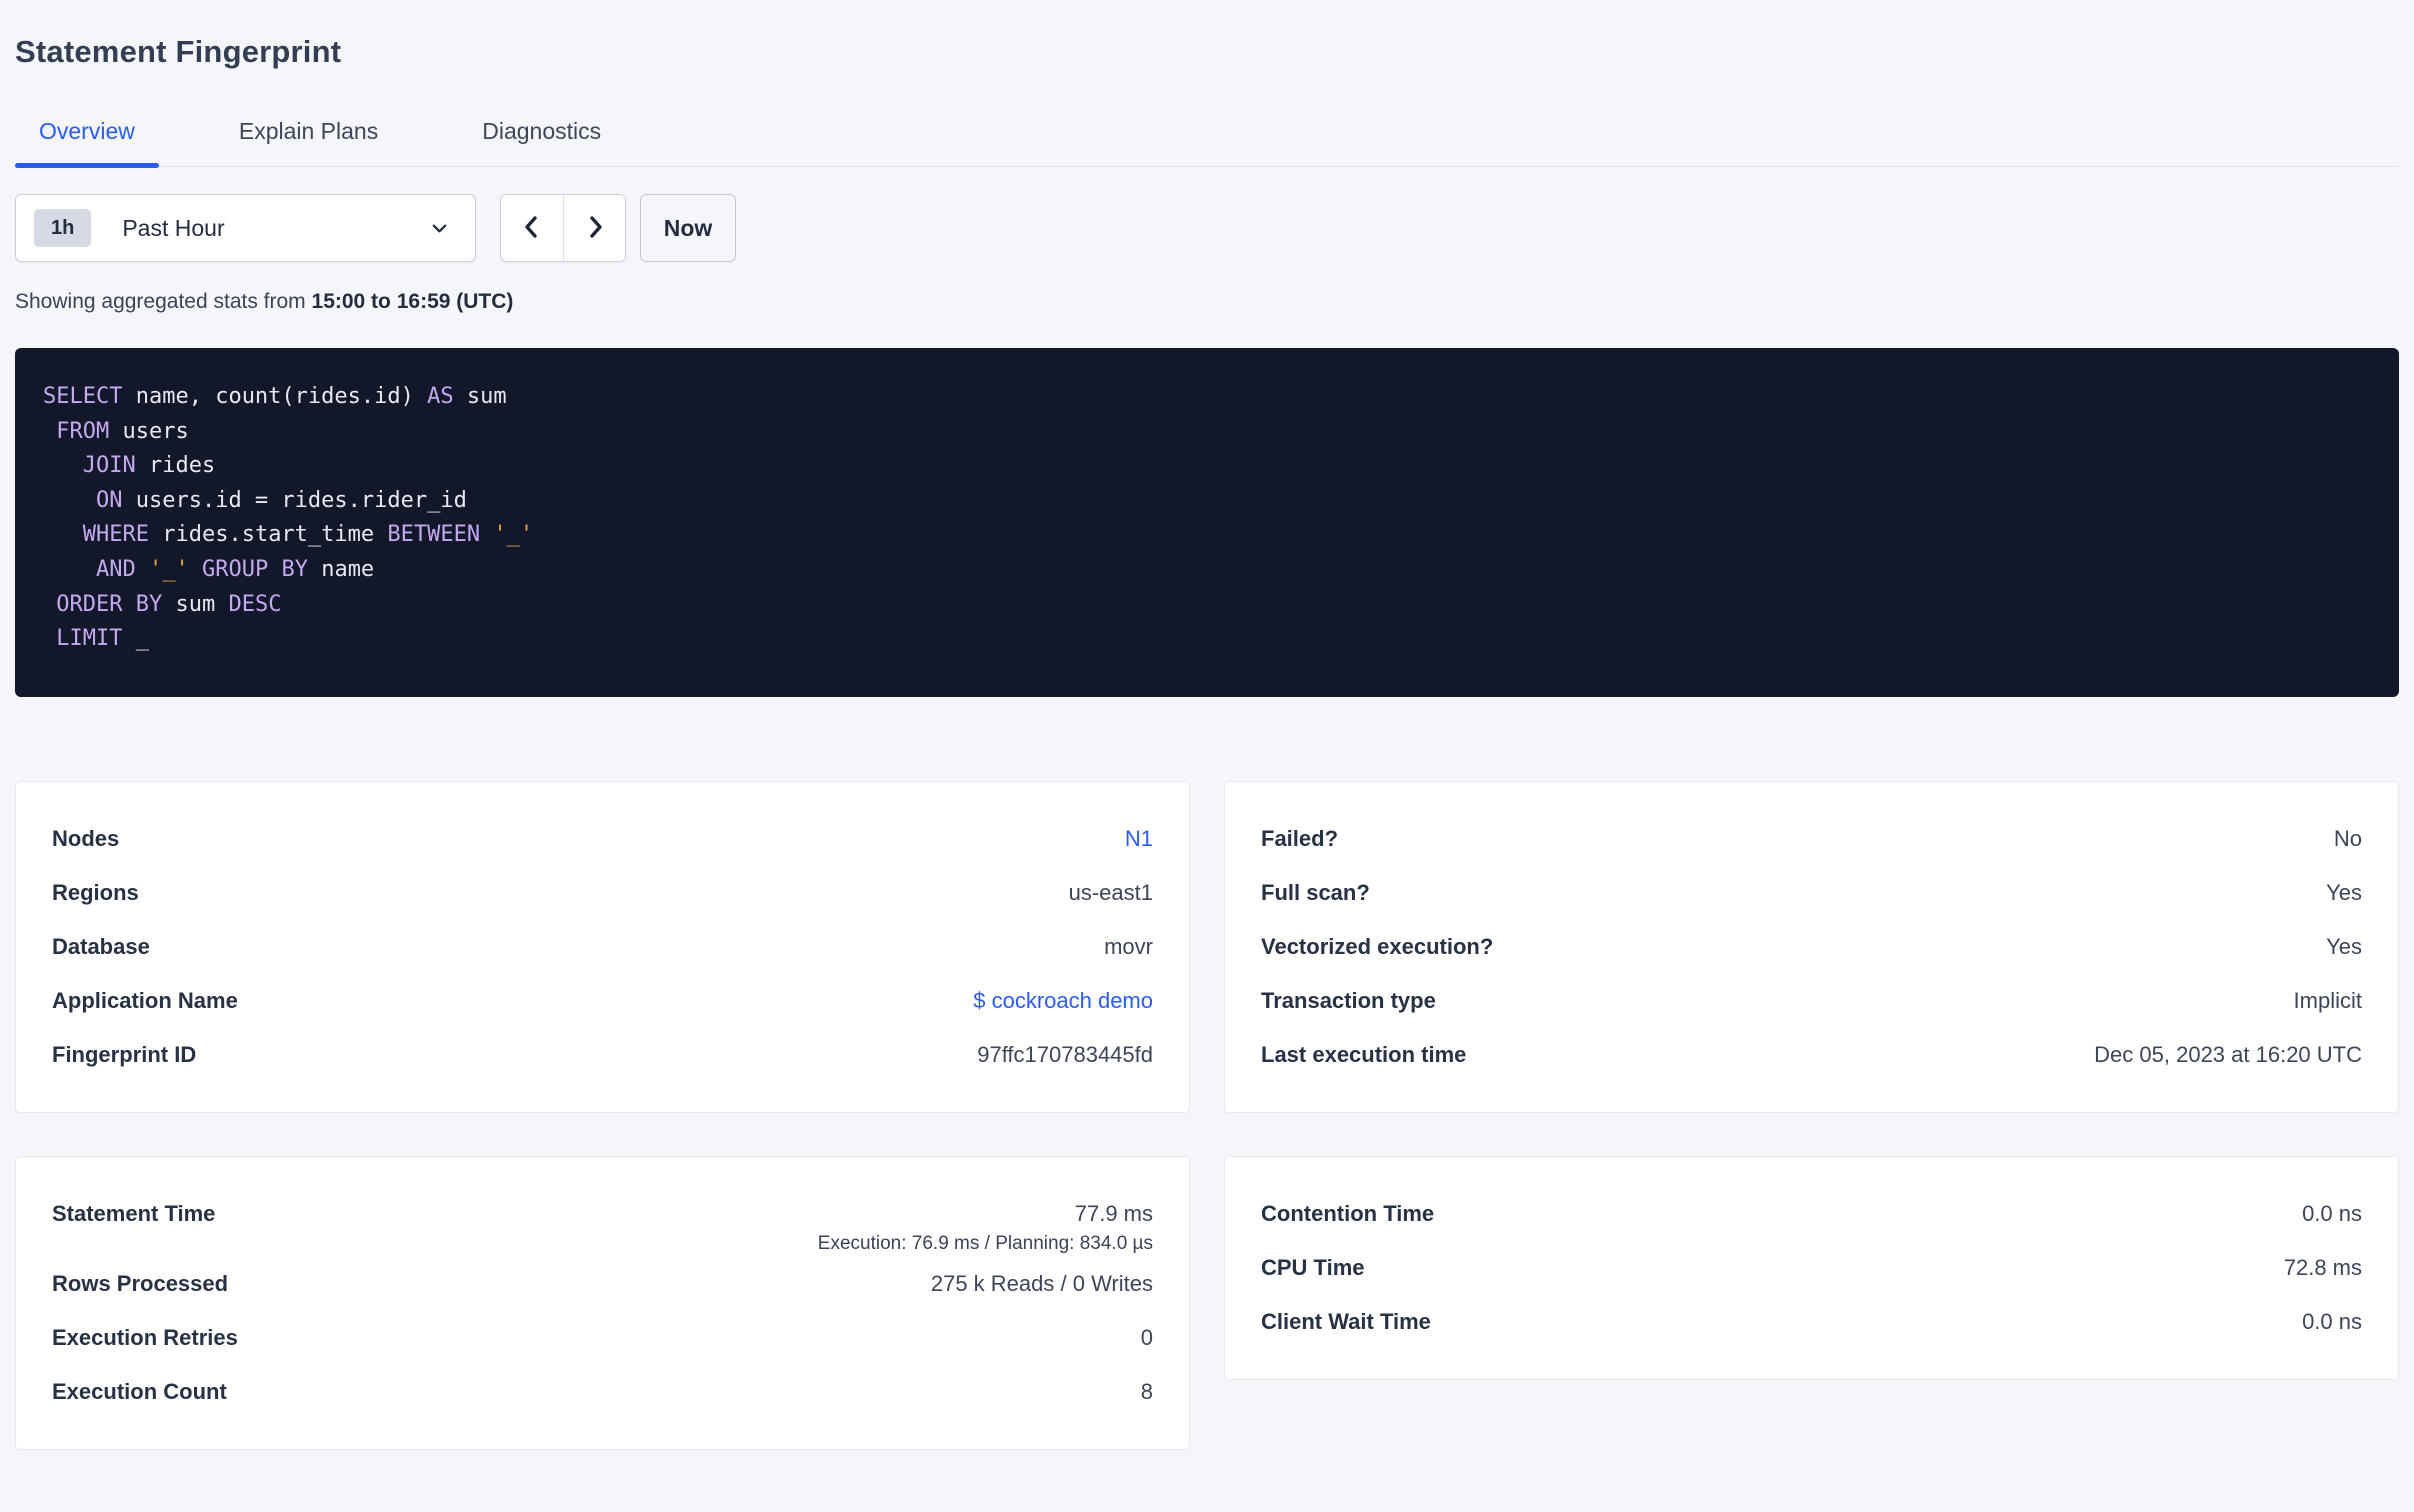 This screenshot has width=2414, height=1512. What do you see at coordinates (602, 1392) in the screenshot?
I see `detail-row: Execution Count 8` at bounding box center [602, 1392].